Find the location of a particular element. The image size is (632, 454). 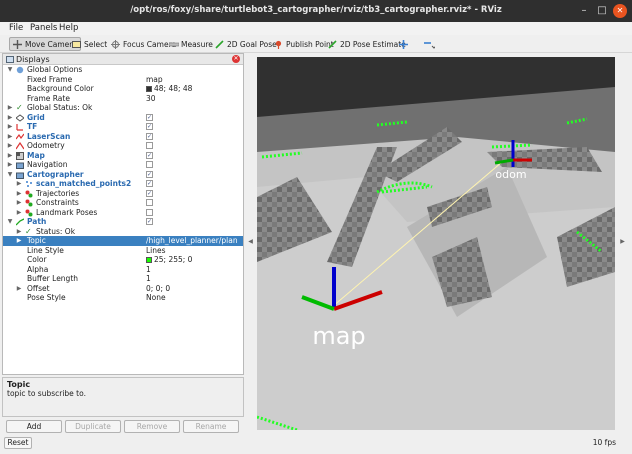

folder-icon is located at coordinates (20, 175).